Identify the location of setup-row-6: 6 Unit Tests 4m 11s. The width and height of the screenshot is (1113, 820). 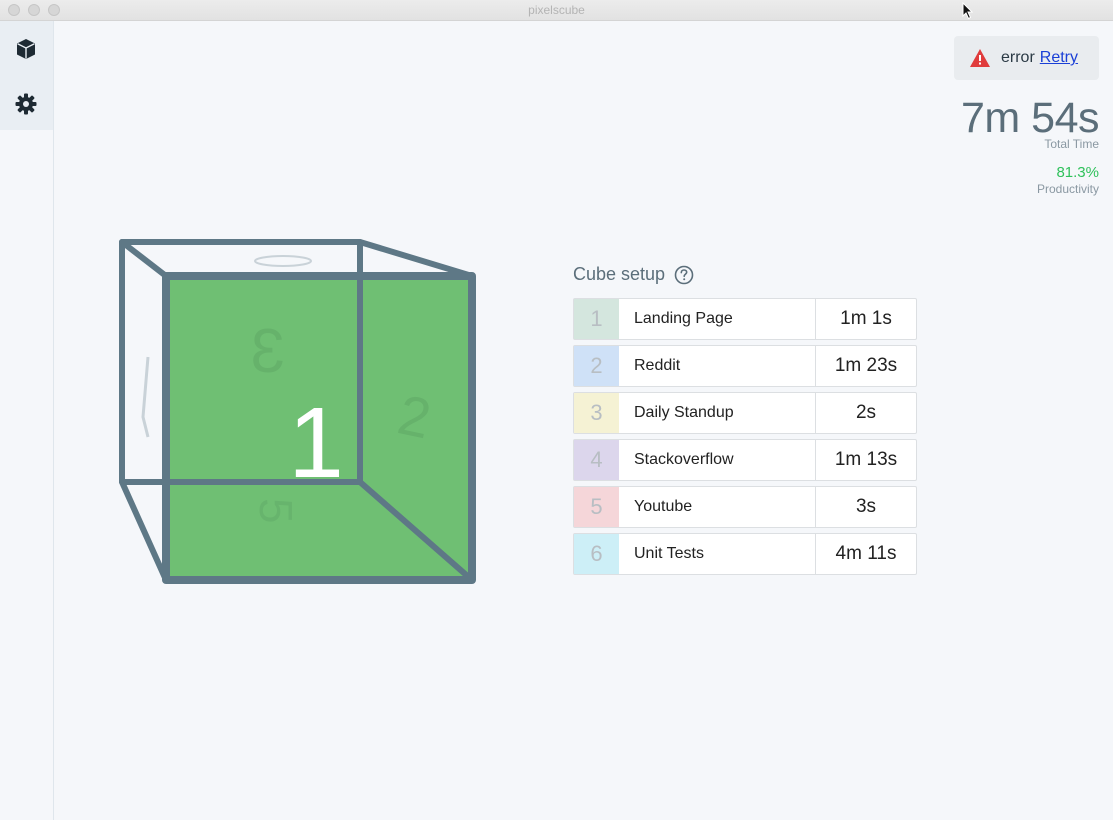
(745, 554).